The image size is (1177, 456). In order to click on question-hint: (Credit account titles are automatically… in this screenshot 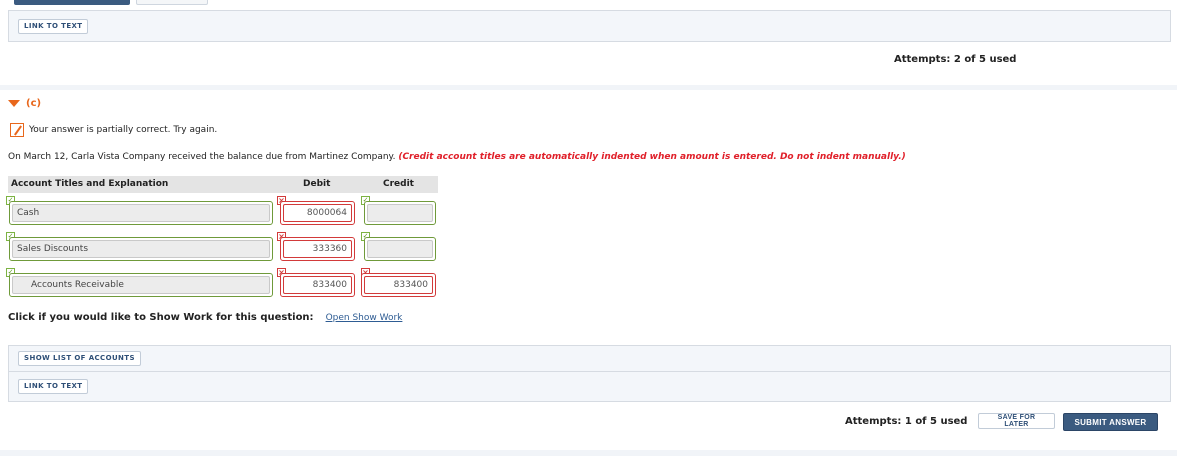, I will do `click(652, 157)`.